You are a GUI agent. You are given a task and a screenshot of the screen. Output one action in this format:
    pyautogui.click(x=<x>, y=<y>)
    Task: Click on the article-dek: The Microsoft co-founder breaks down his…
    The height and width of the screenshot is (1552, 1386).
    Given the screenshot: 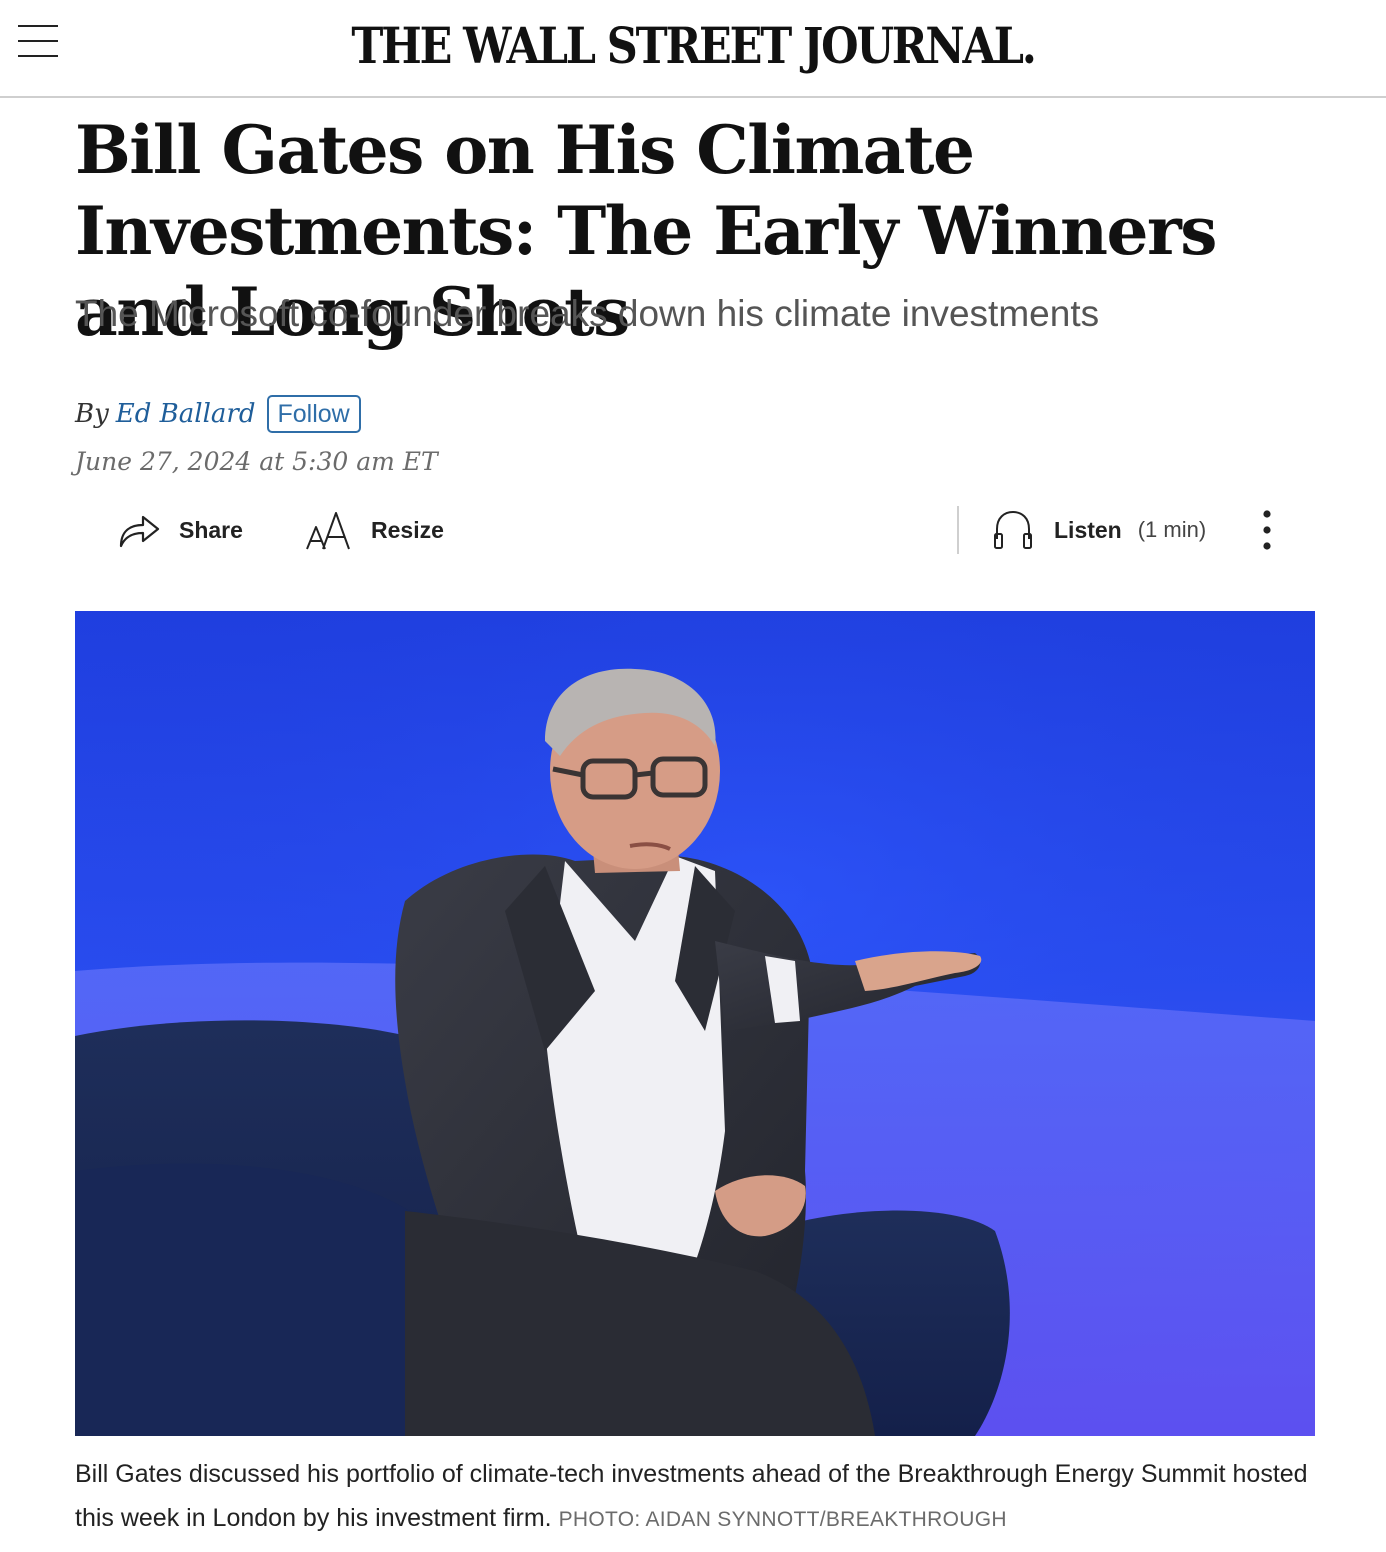 What is the action you would take?
    pyautogui.click(x=587, y=313)
    